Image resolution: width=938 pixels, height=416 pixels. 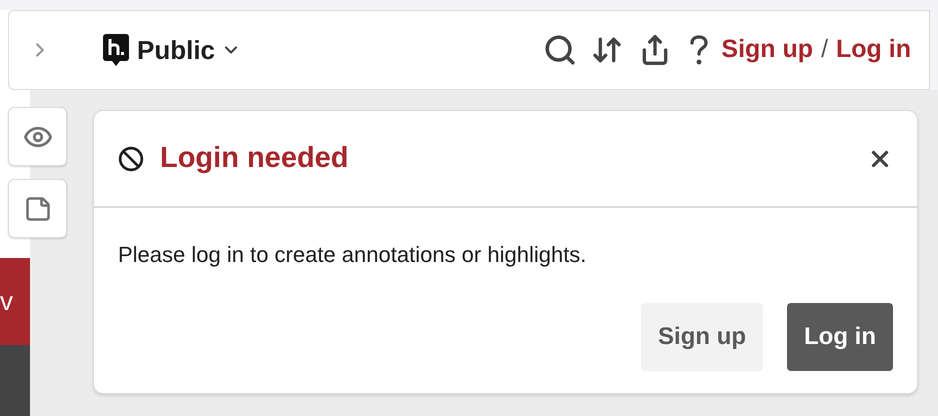 I want to click on log-in-button: Log in, so click(x=840, y=337).